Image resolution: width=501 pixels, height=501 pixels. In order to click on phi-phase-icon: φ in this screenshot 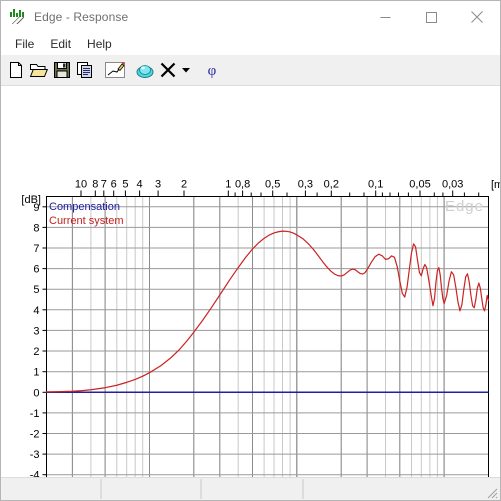, I will do `click(211, 71)`.